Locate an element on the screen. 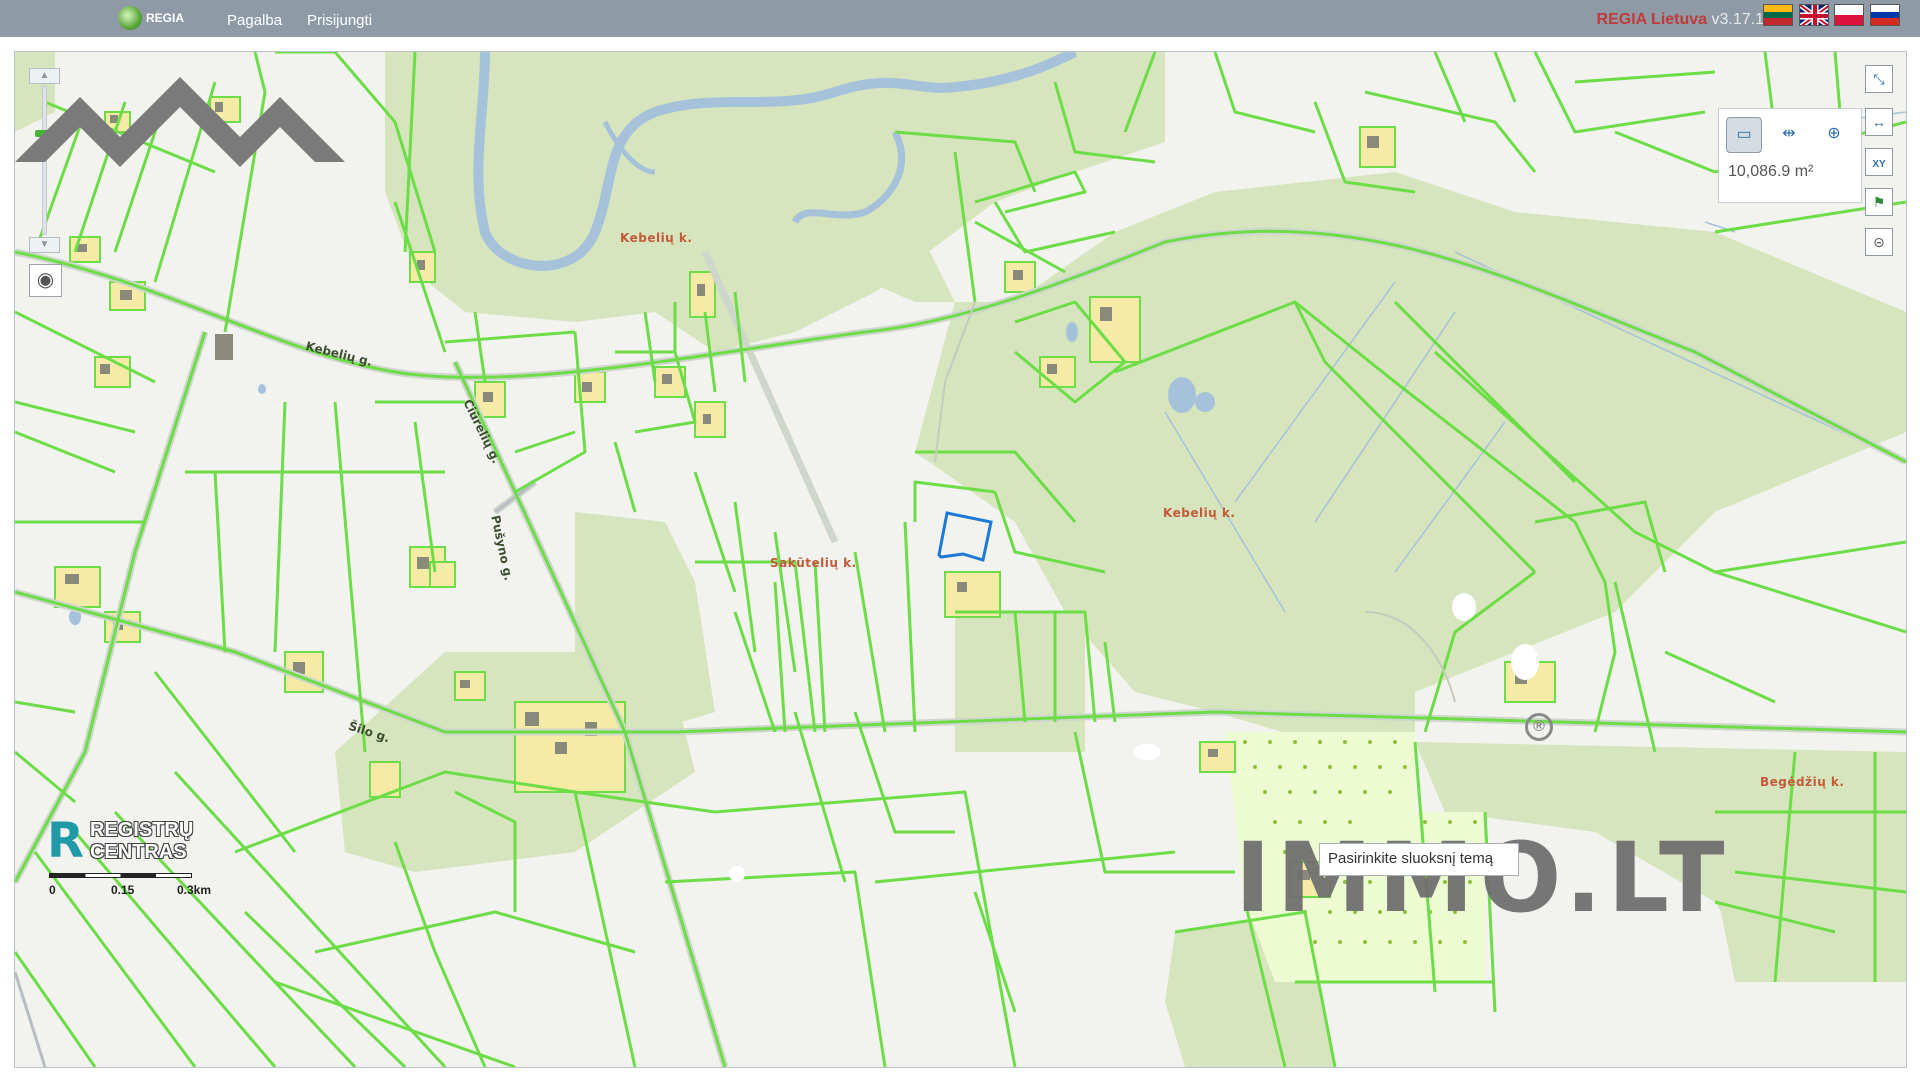 The height and width of the screenshot is (1080, 1920). layer-search-input: Pasirinkite sluoksnį temą is located at coordinates (1419, 859).